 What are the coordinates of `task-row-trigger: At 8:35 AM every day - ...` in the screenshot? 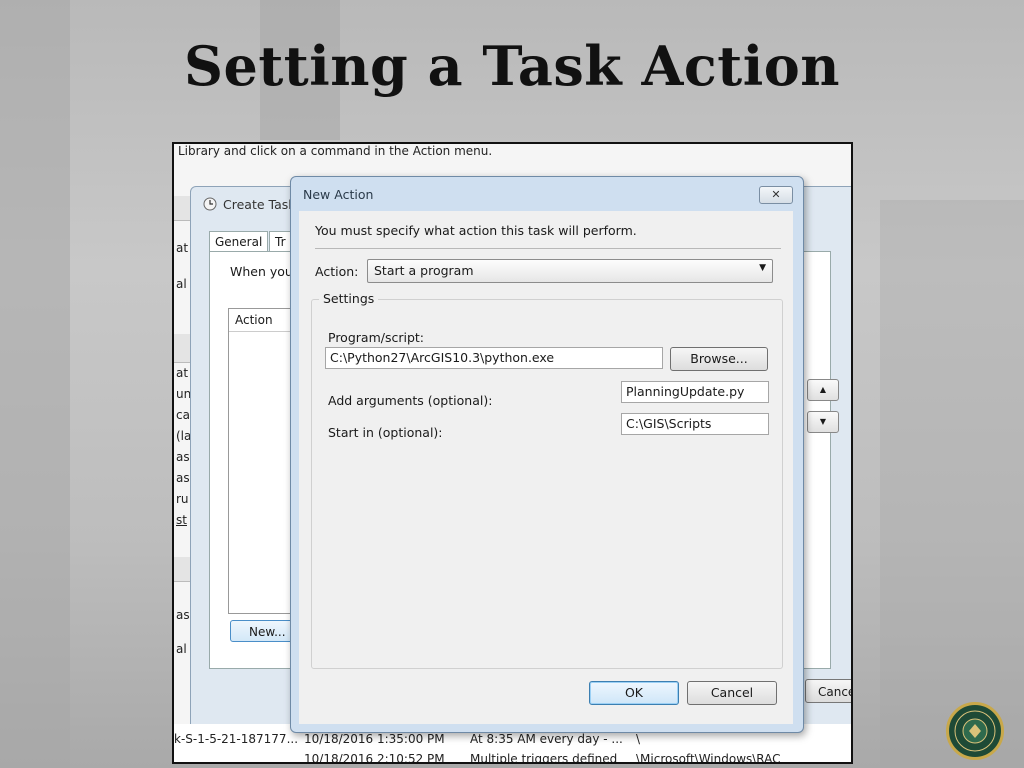 It's located at (546, 739).